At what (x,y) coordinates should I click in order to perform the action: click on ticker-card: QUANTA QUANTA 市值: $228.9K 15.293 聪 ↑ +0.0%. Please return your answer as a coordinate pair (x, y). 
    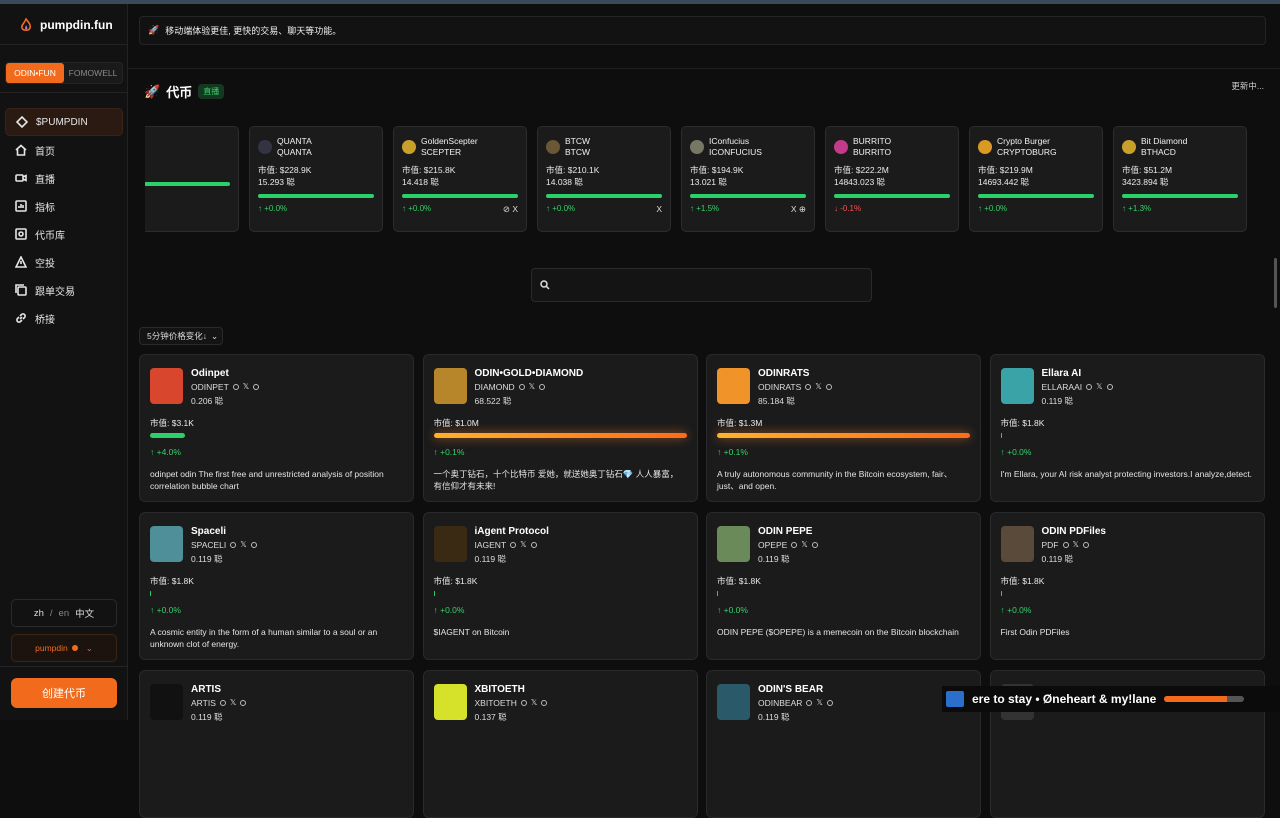
    Looking at the image, I should click on (316, 179).